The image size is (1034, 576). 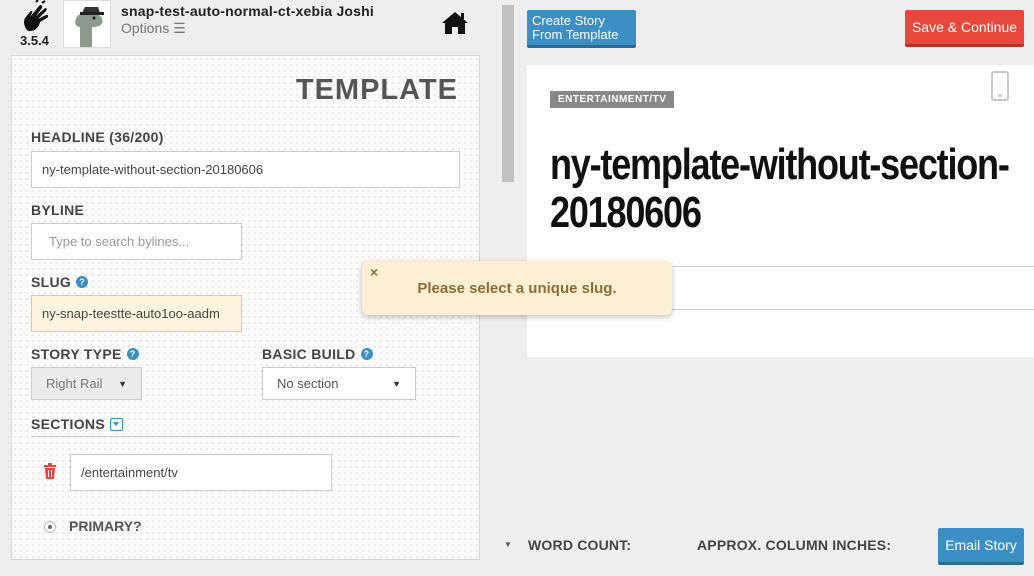 I want to click on basic-build-value: No section, so click(x=308, y=383).